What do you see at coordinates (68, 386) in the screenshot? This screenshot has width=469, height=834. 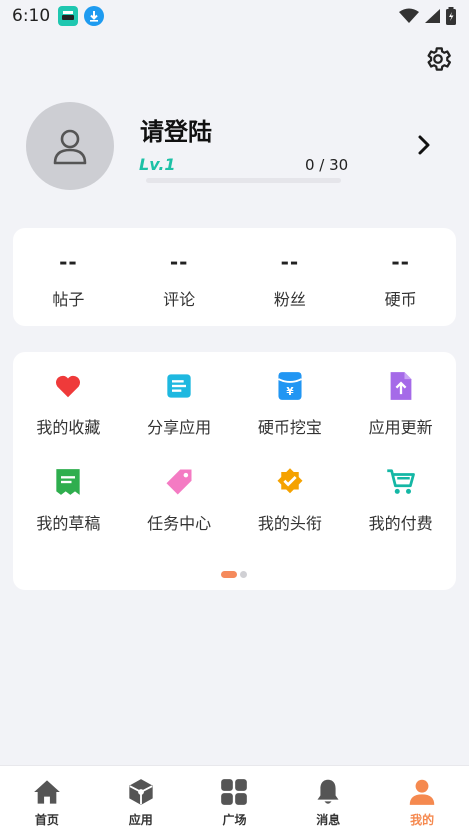 I see `heart-icon` at bounding box center [68, 386].